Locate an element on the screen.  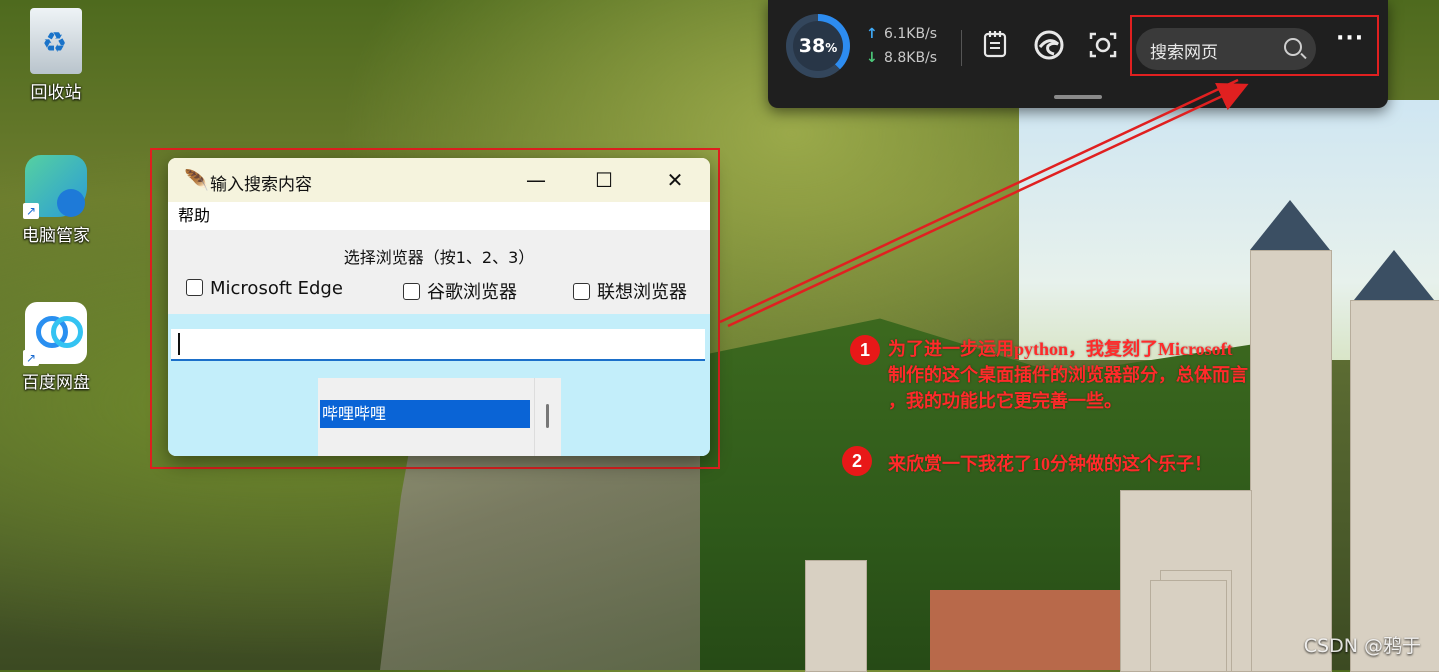
checkbox-label: 联想浏览器 is located at coordinates (642, 292).